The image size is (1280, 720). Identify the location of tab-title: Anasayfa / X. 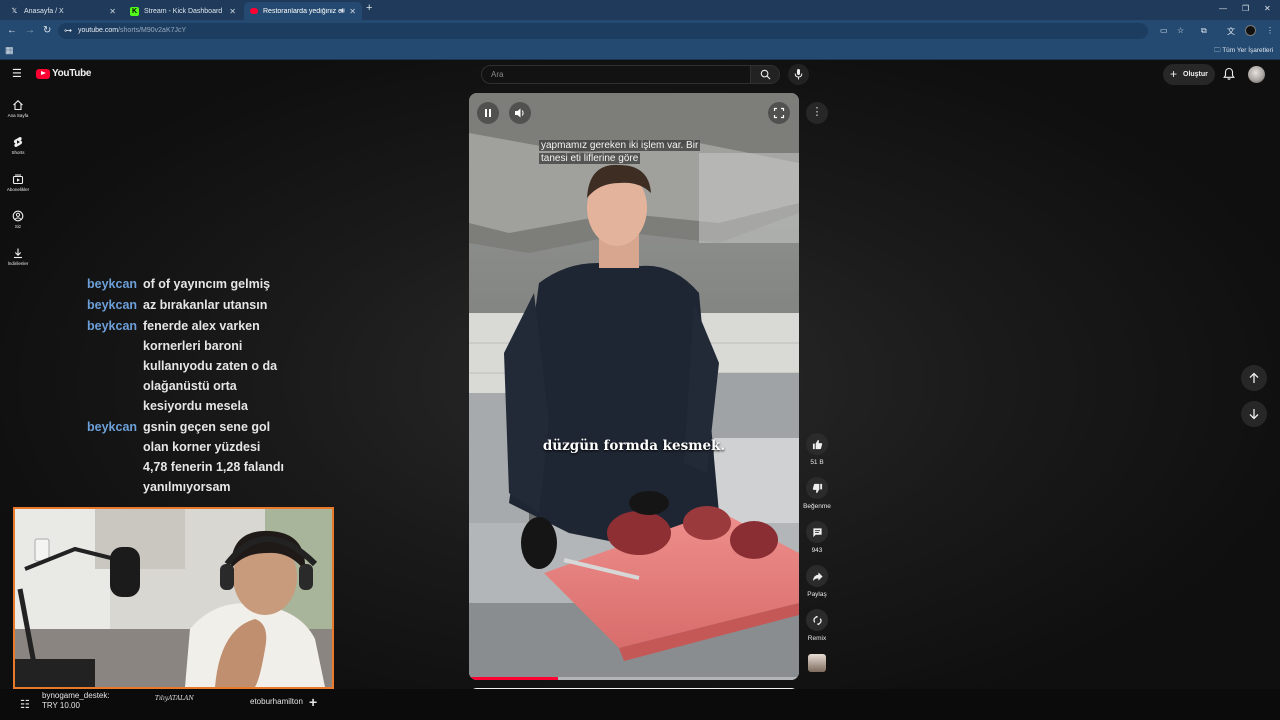
(44, 11).